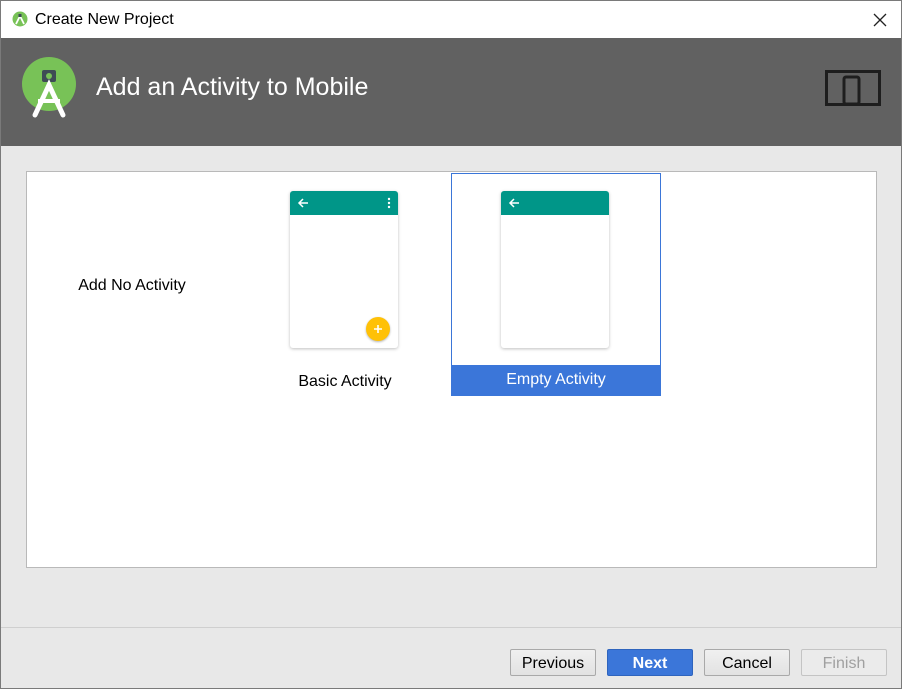 Image resolution: width=902 pixels, height=689 pixels. I want to click on basic-activity-preview, so click(344, 269).